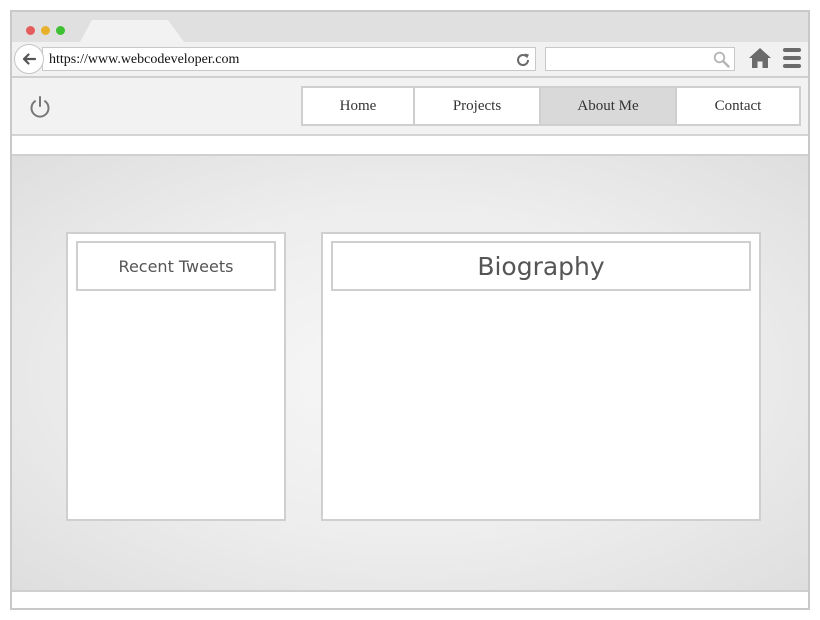  I want to click on nav-contact: Contact, so click(738, 106).